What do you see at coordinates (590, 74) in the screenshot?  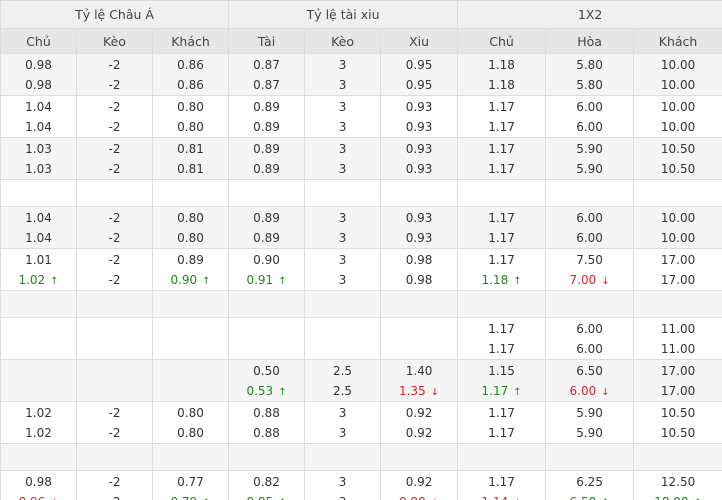 I see `odds-cell-draw: 5.80 5.80` at bounding box center [590, 74].